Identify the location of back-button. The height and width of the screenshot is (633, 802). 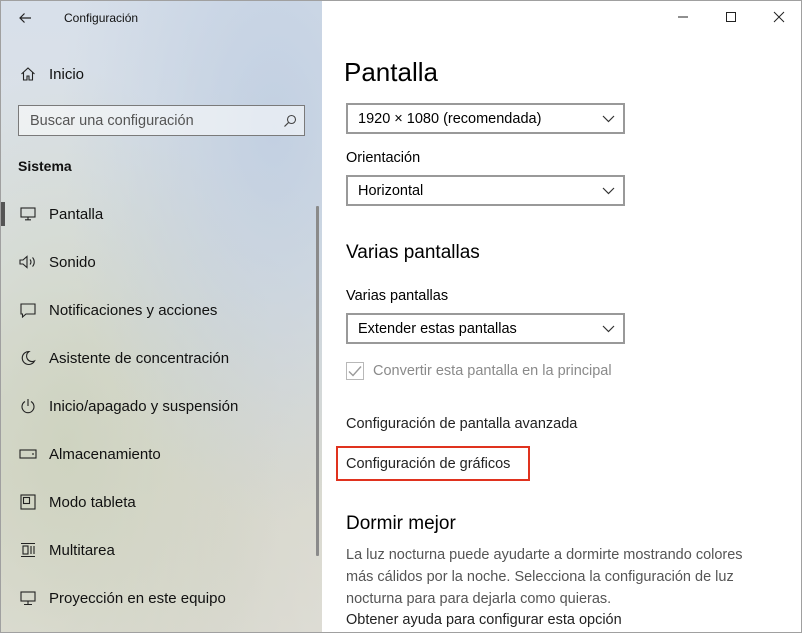
(25, 18).